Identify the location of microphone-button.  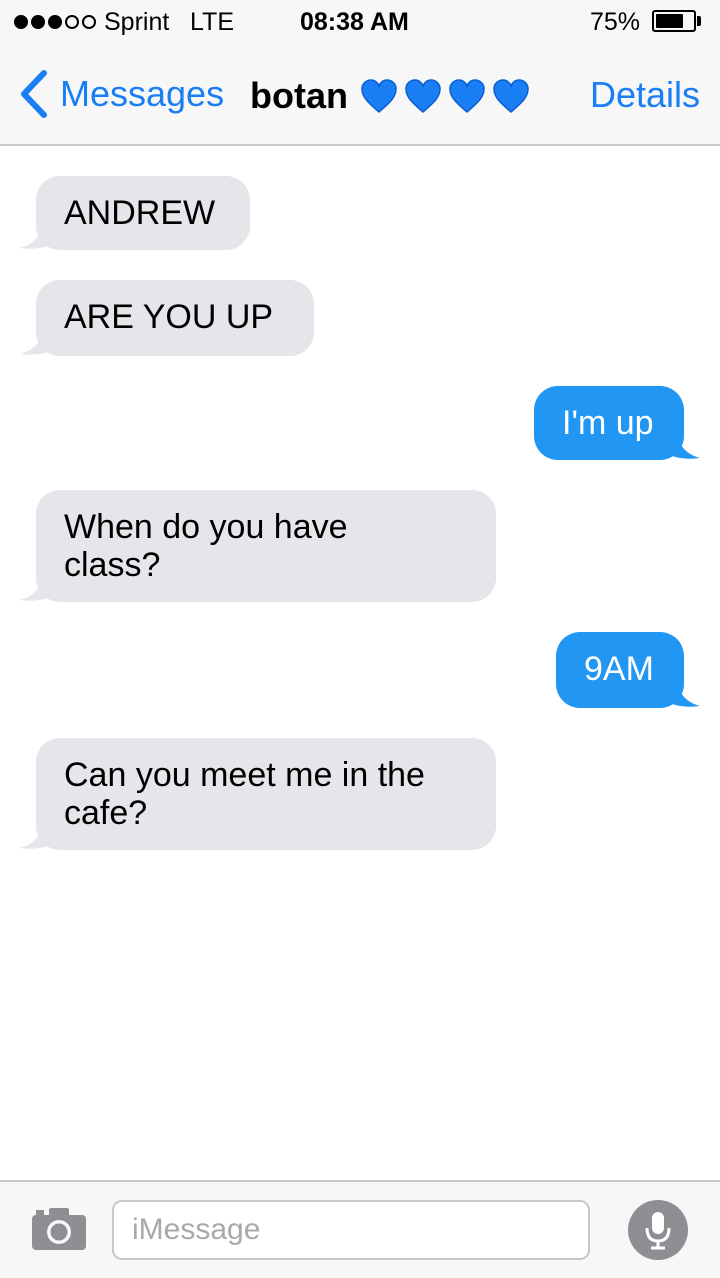
(658, 1230).